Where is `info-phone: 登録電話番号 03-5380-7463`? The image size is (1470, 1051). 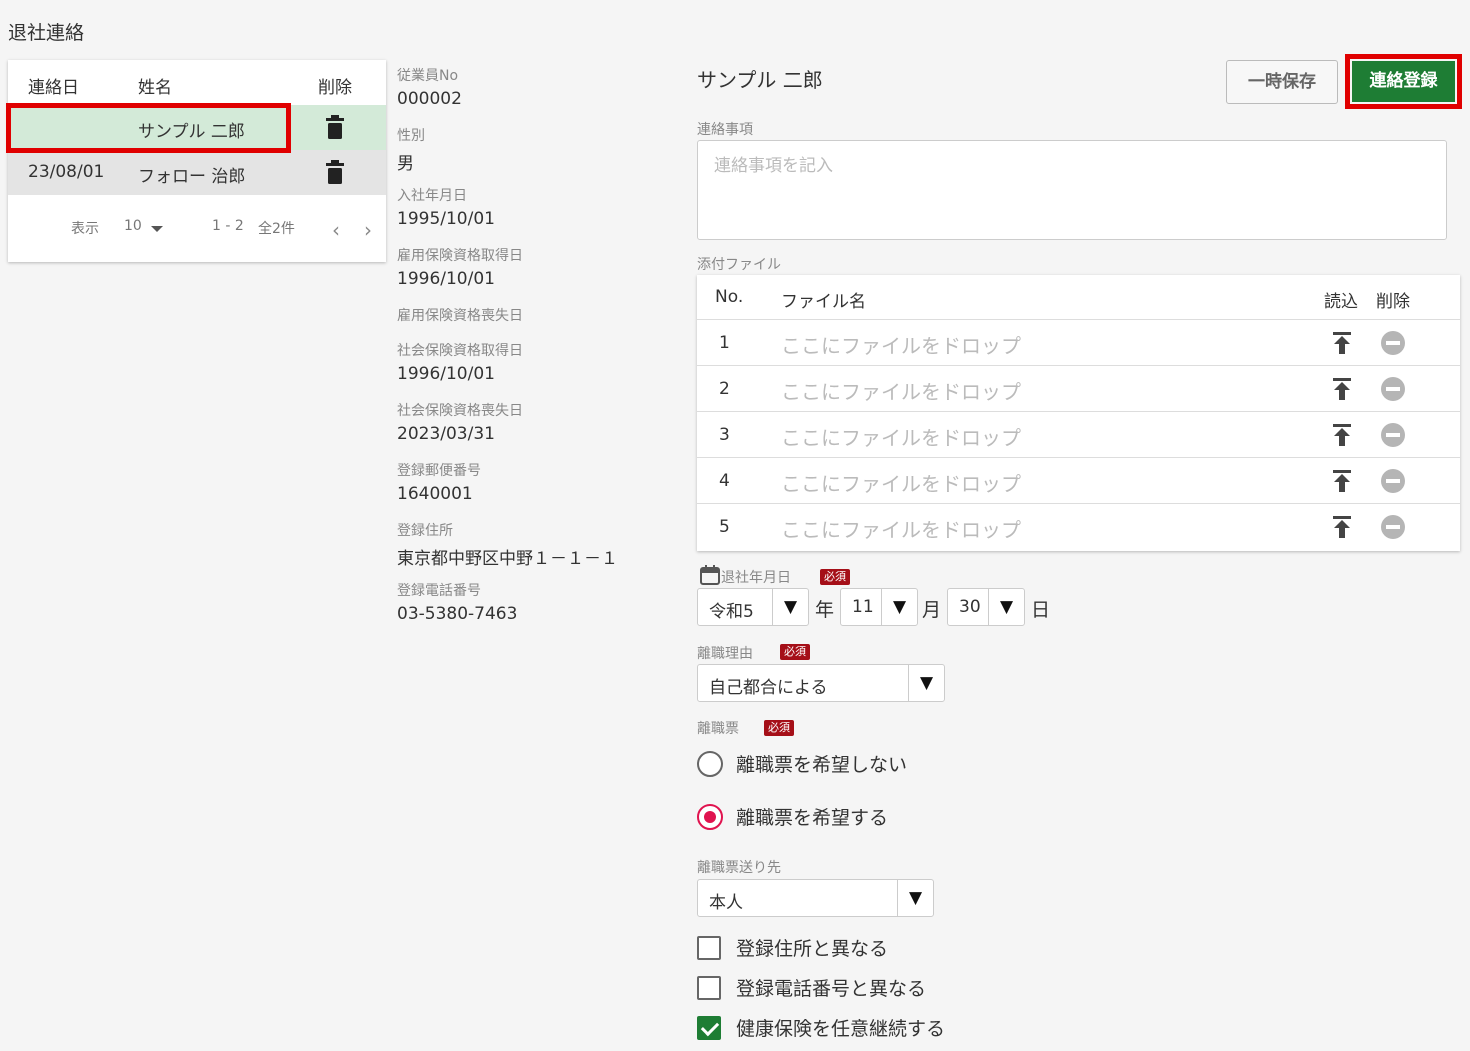
info-phone: 登録電話番号 03-5380-7463 is located at coordinates (457, 602).